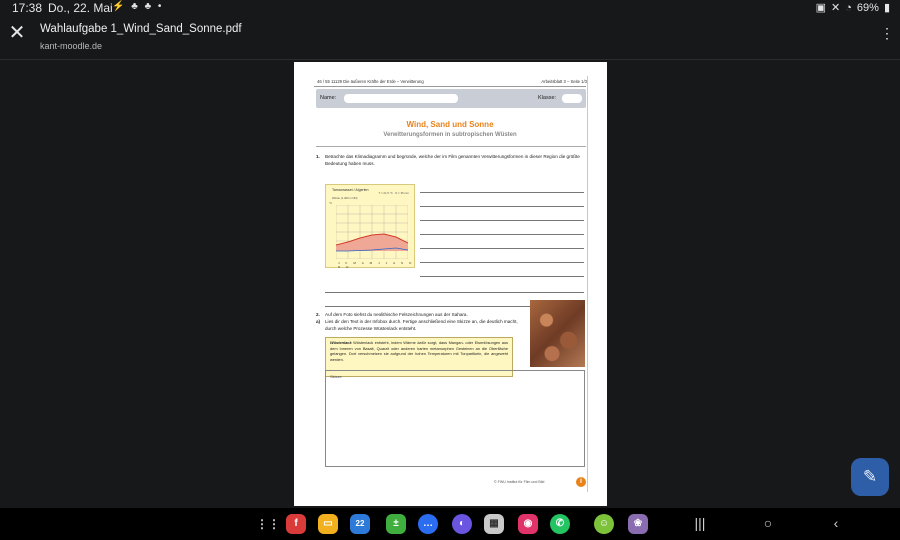 The image size is (900, 540). What do you see at coordinates (560, 524) in the screenshot?
I see `whatsapp-icon: ✆` at bounding box center [560, 524].